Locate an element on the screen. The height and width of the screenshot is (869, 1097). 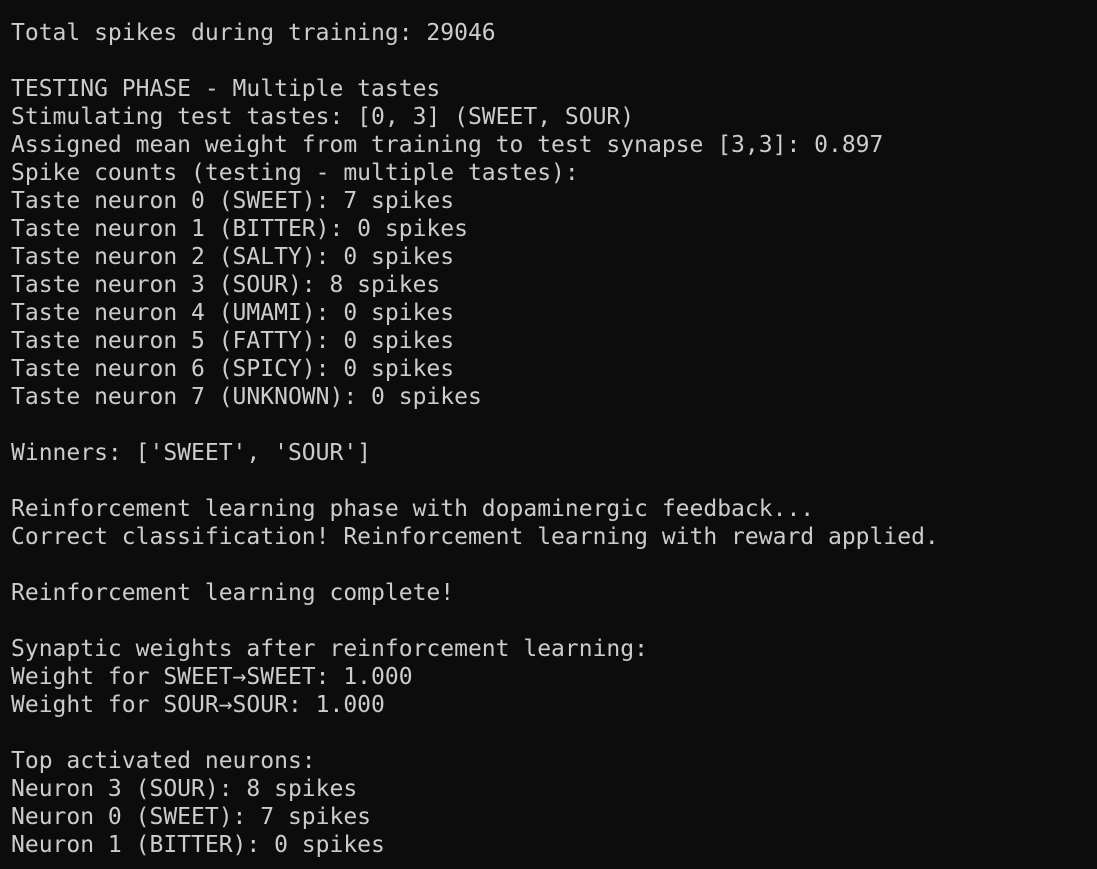
terminal-line: Taste neuron 7 (UNKNOWN): 0 spikes is located at coordinates (246, 397).